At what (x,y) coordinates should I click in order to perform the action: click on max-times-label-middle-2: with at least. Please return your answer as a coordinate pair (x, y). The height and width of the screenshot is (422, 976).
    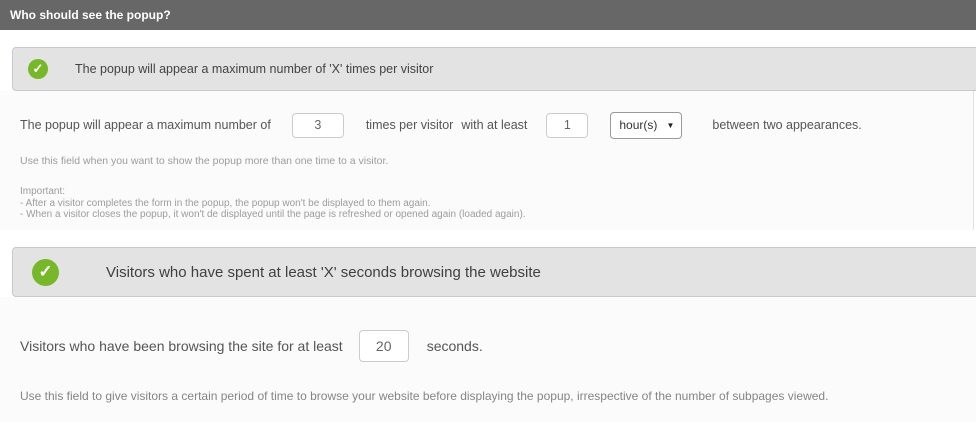
    Looking at the image, I should click on (494, 125).